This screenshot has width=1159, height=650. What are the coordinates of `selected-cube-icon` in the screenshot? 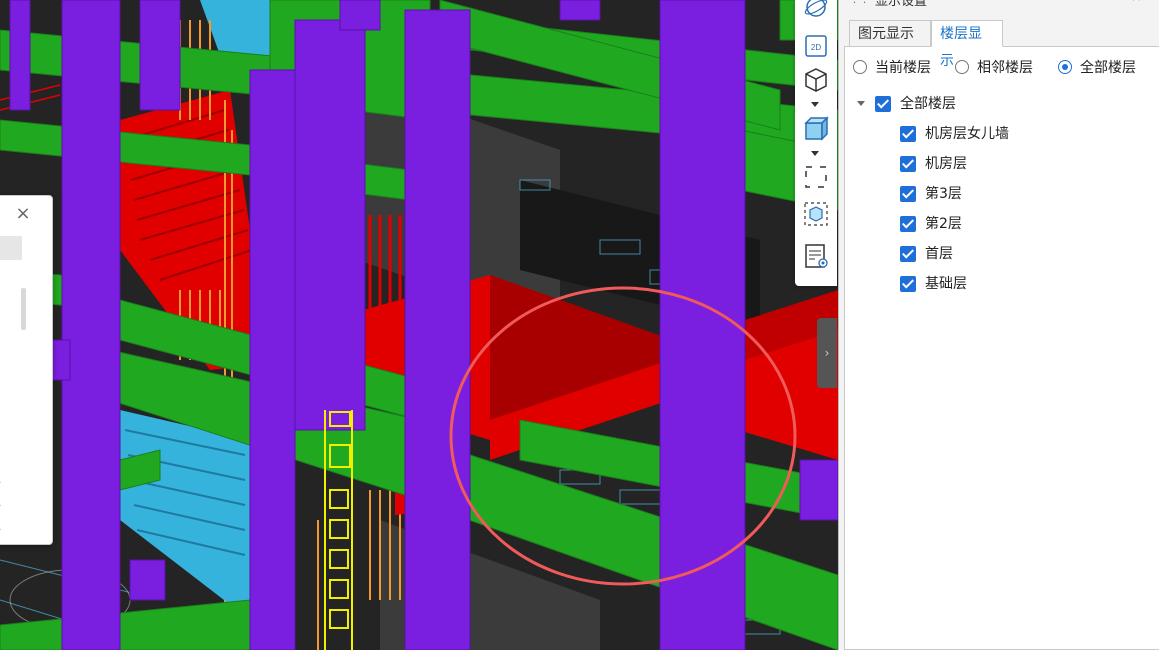 It's located at (816, 214).